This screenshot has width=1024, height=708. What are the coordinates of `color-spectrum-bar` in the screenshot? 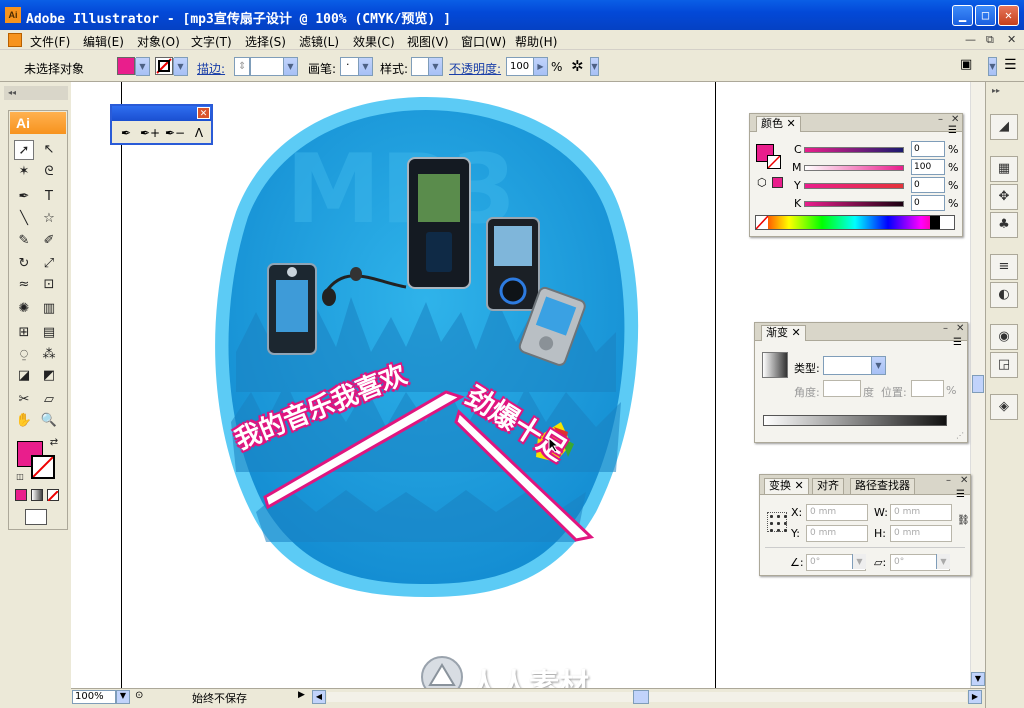 It's located at (855, 222).